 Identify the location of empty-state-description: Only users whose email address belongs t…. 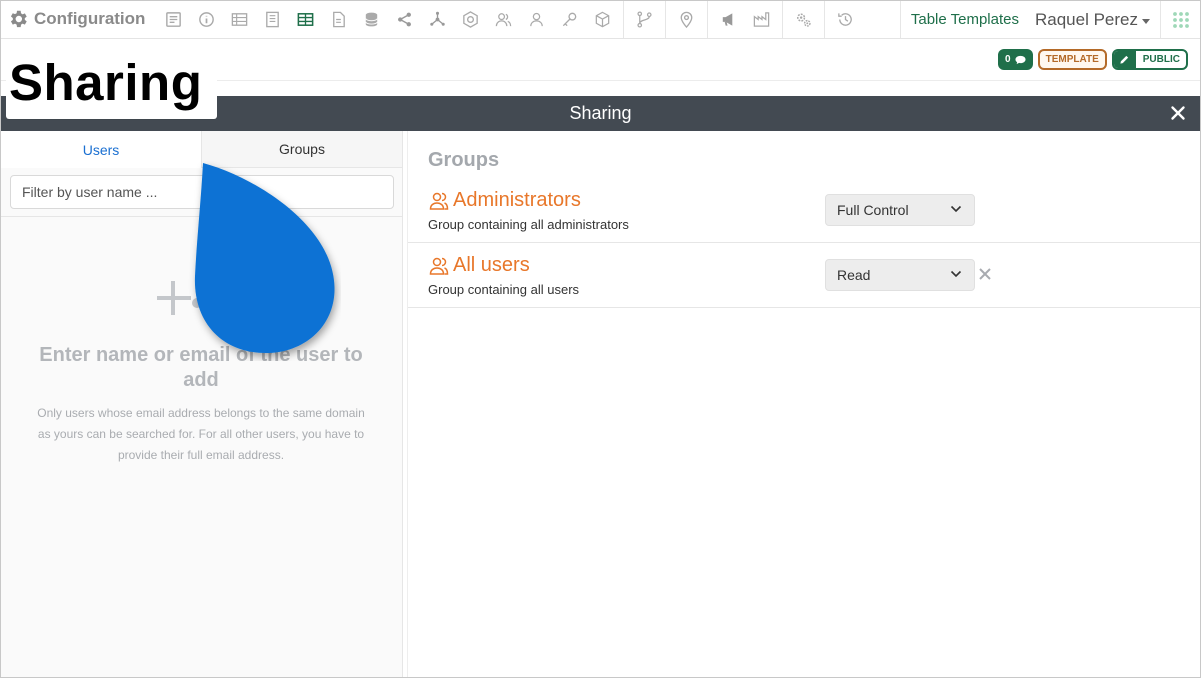
(201, 434).